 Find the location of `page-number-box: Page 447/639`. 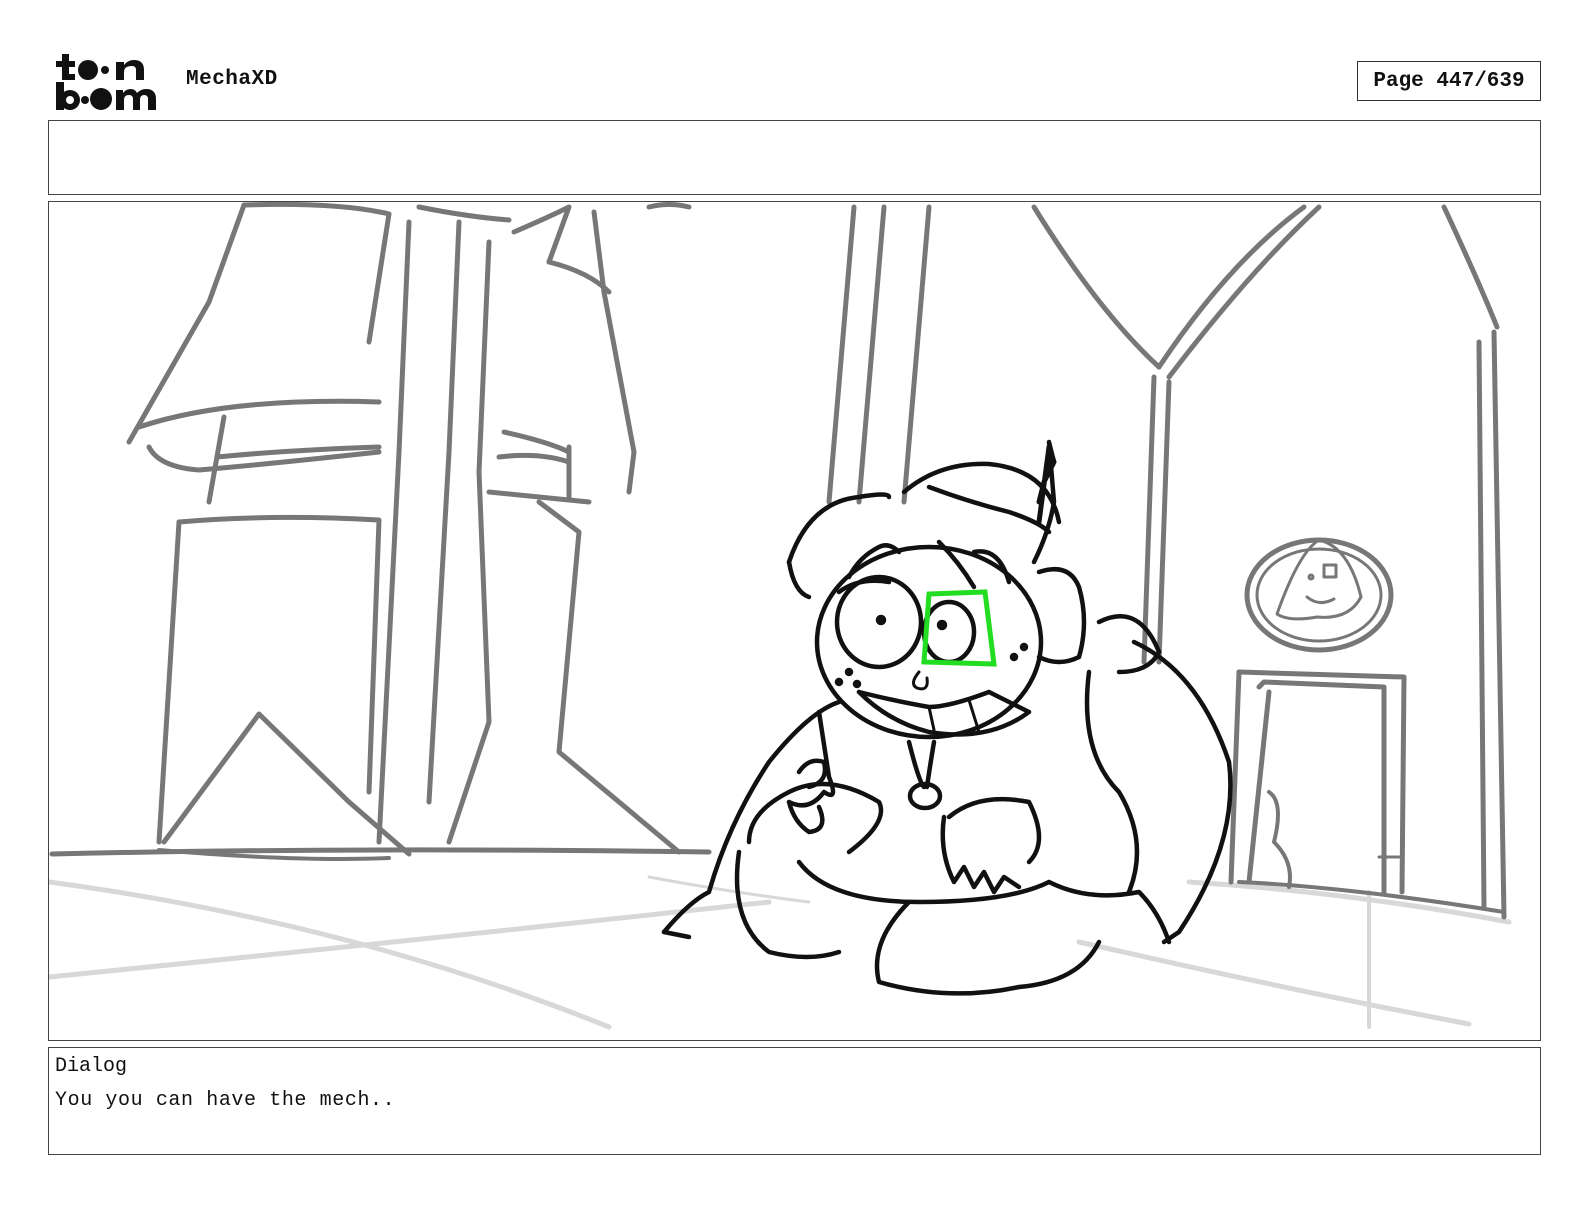

page-number-box: Page 447/639 is located at coordinates (1449, 81).